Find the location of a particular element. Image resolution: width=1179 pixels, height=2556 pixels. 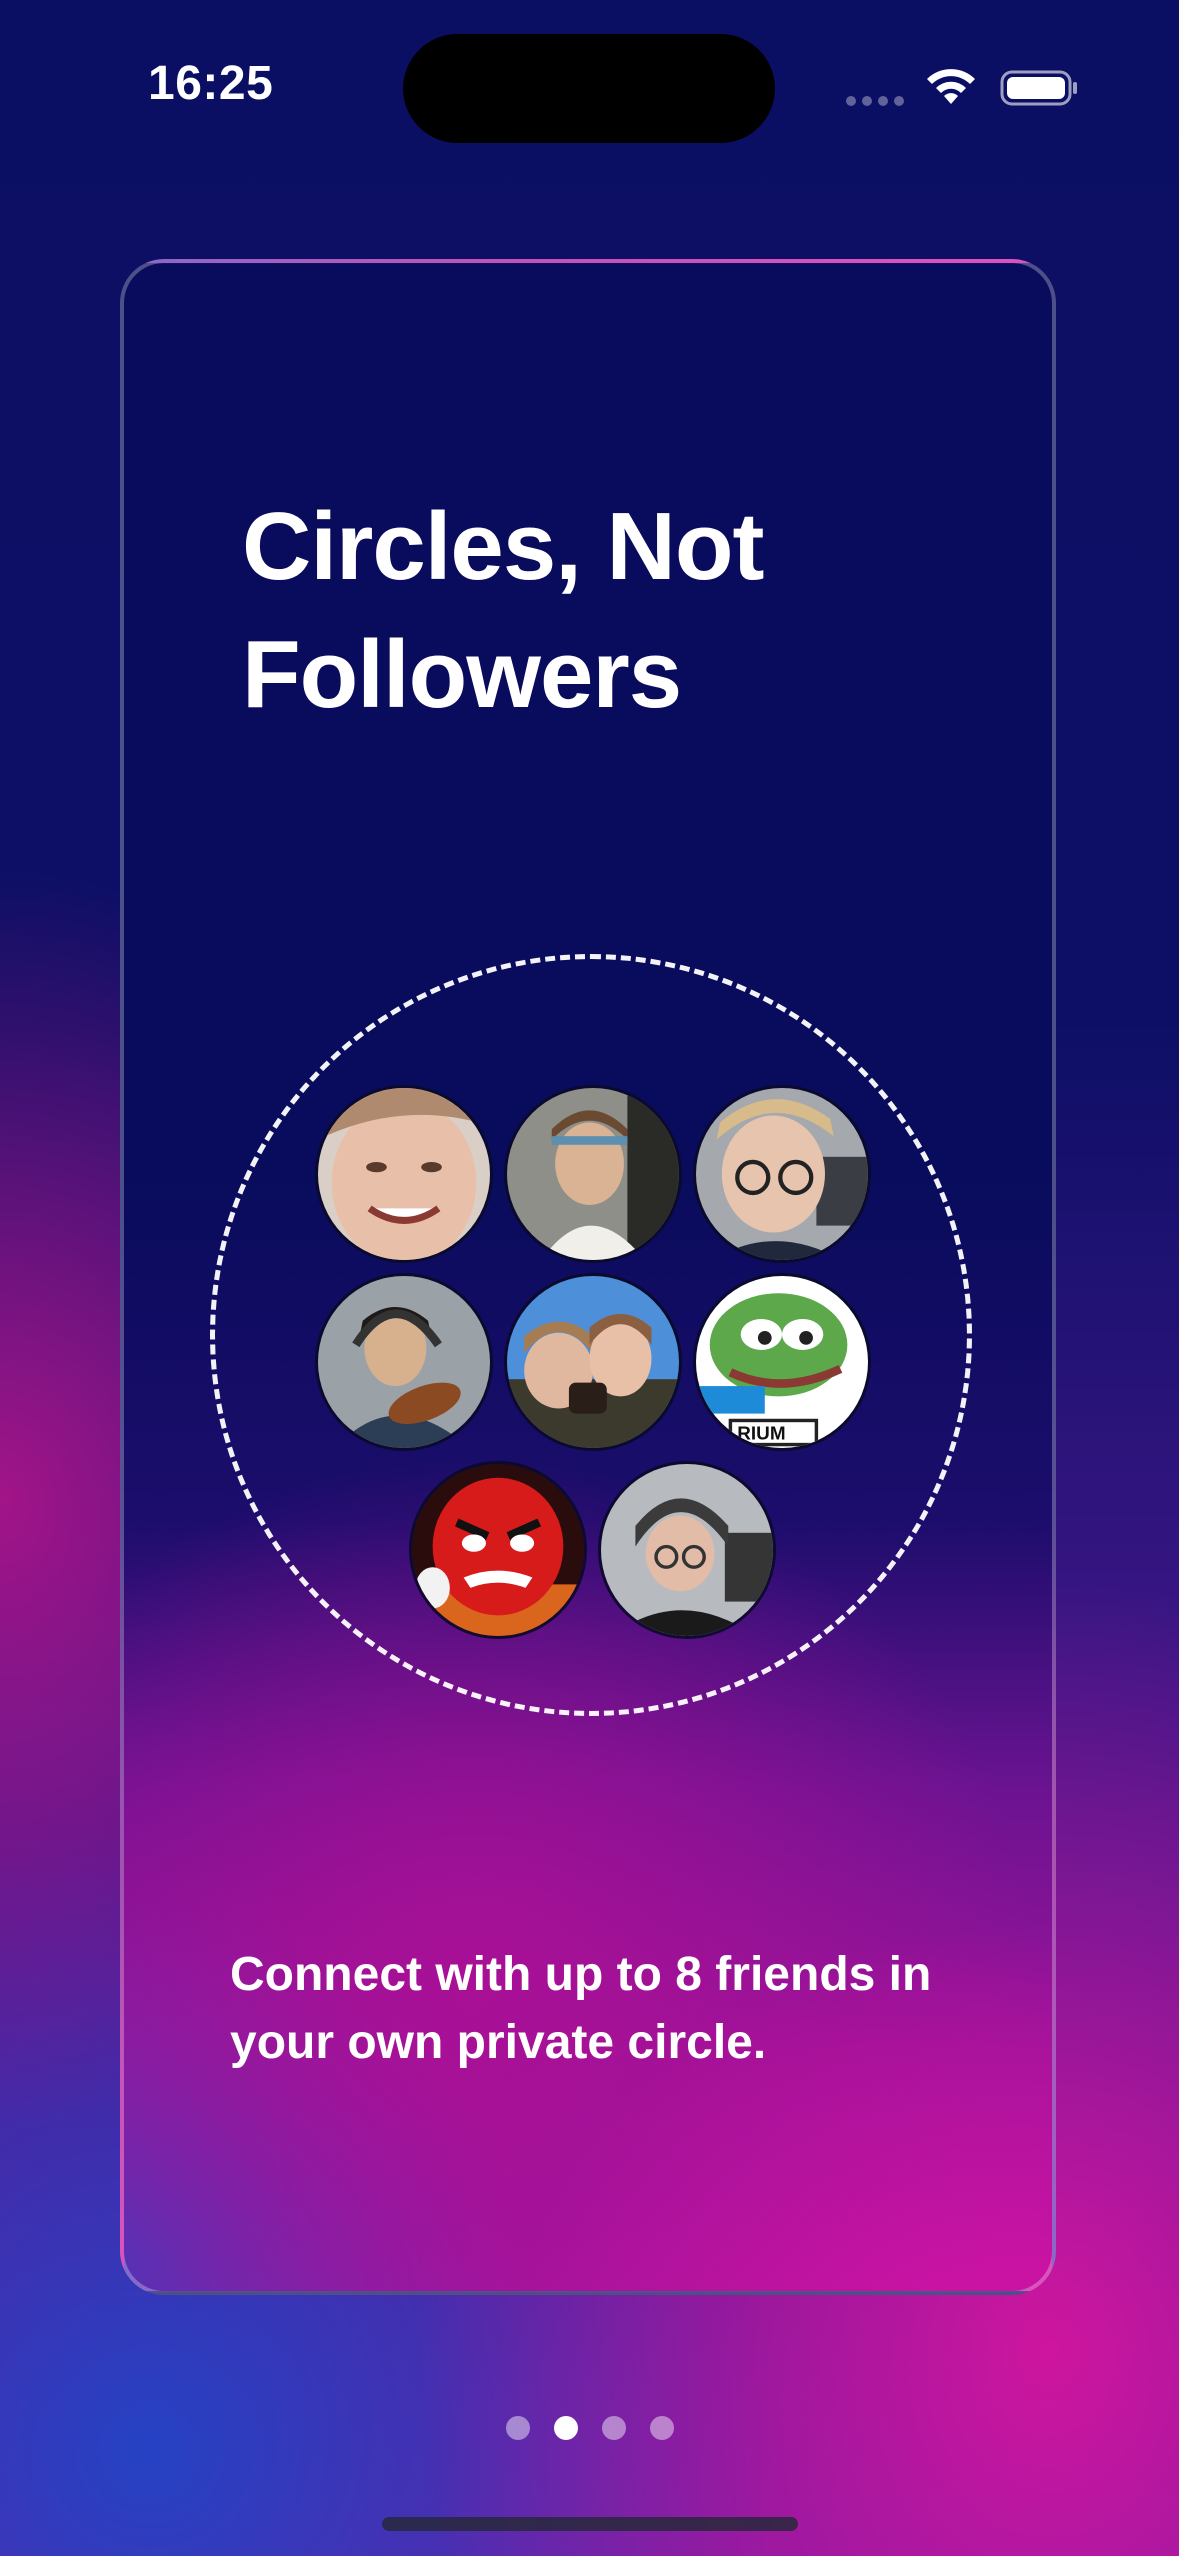

status-time: 16:25 is located at coordinates (211, 83).